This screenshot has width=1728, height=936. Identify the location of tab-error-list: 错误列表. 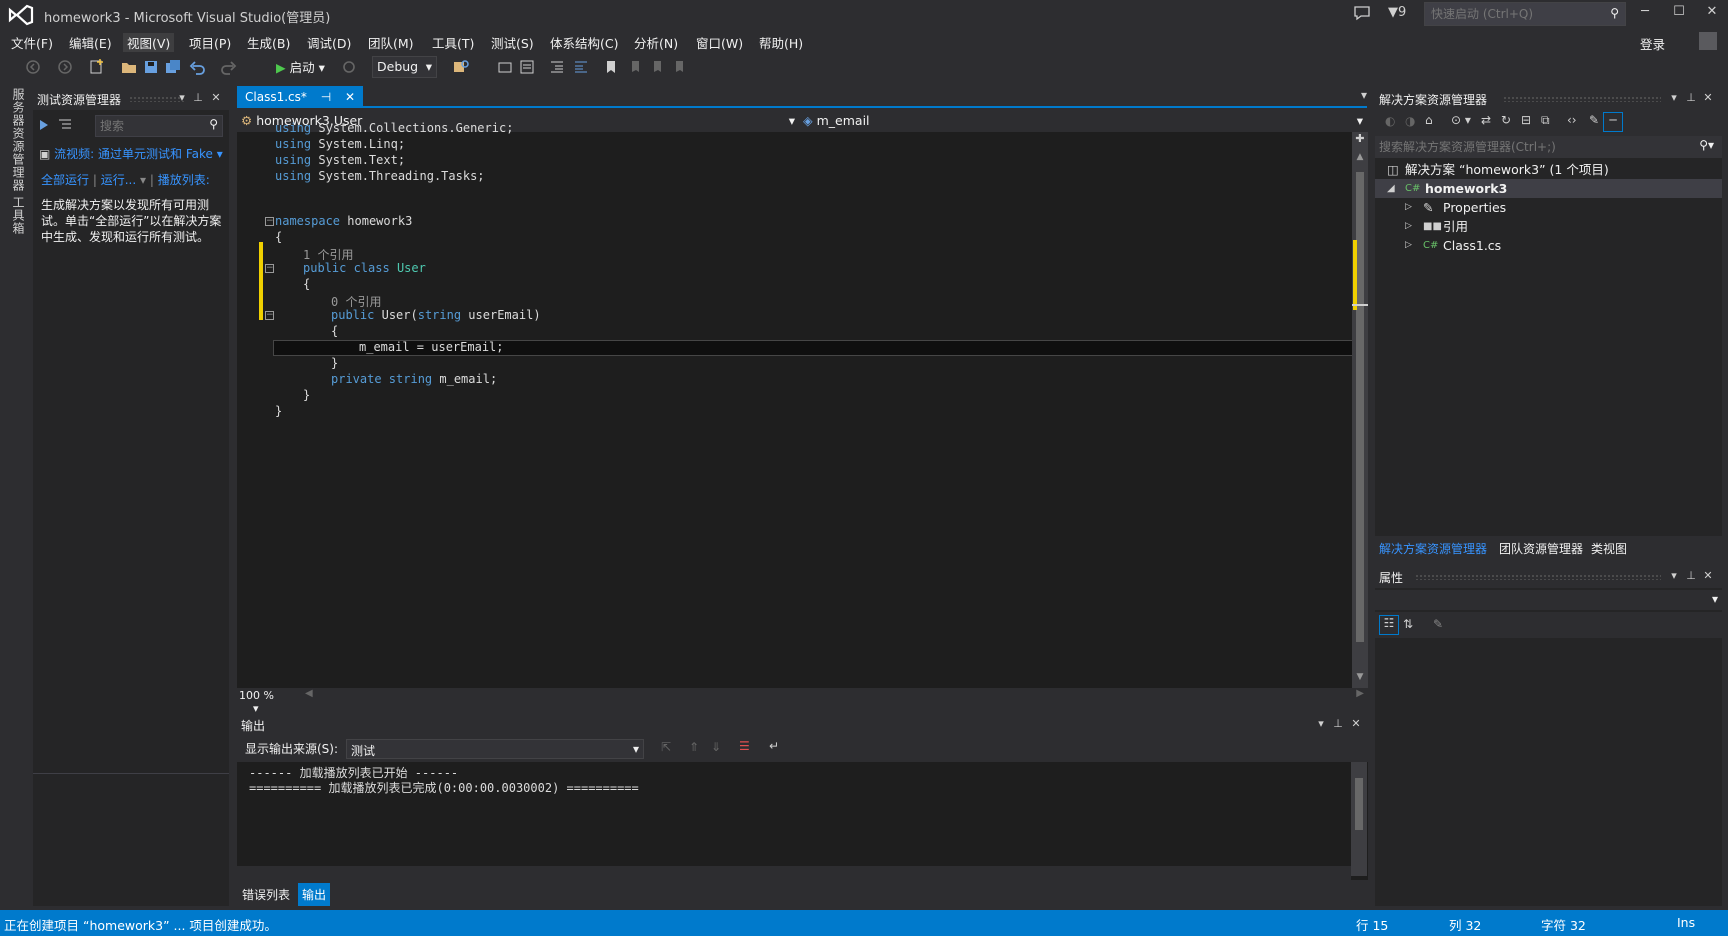
(266, 894).